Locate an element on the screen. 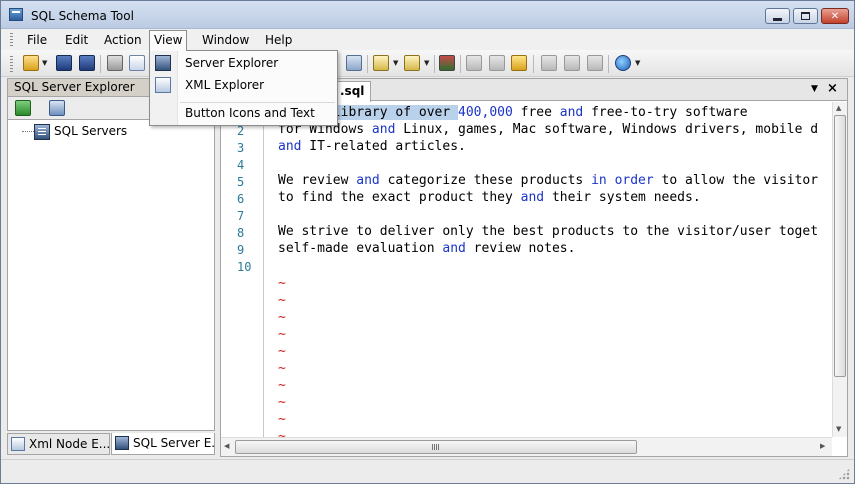  xml-node-icon is located at coordinates (18, 444).